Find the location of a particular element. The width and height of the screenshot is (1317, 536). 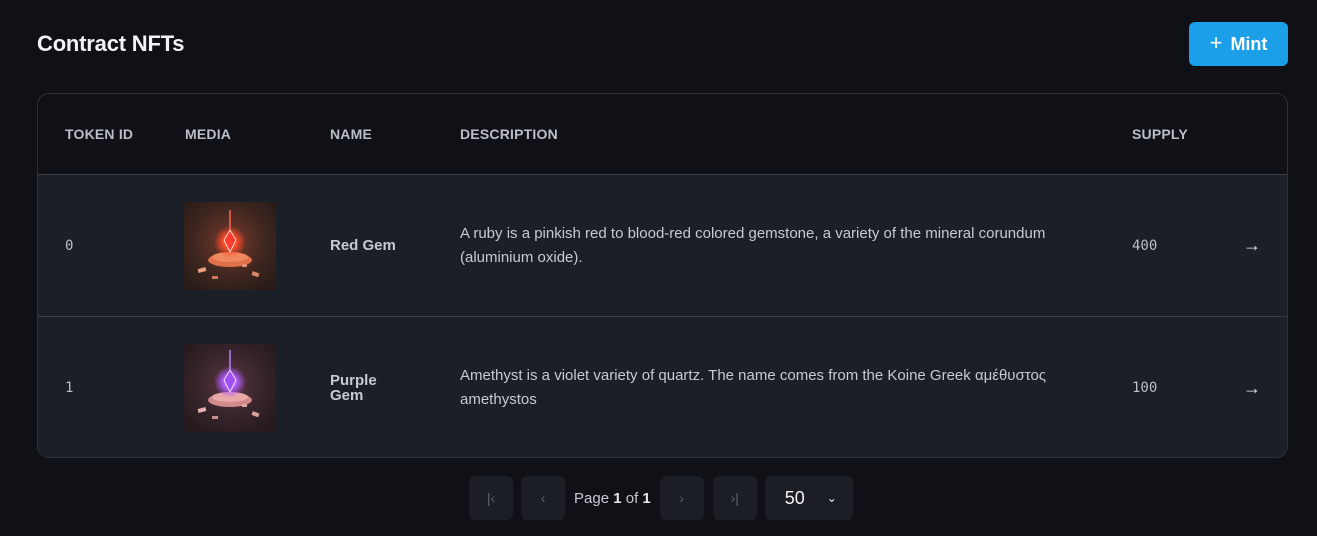

chevron-right-icon: › is located at coordinates (682, 498).